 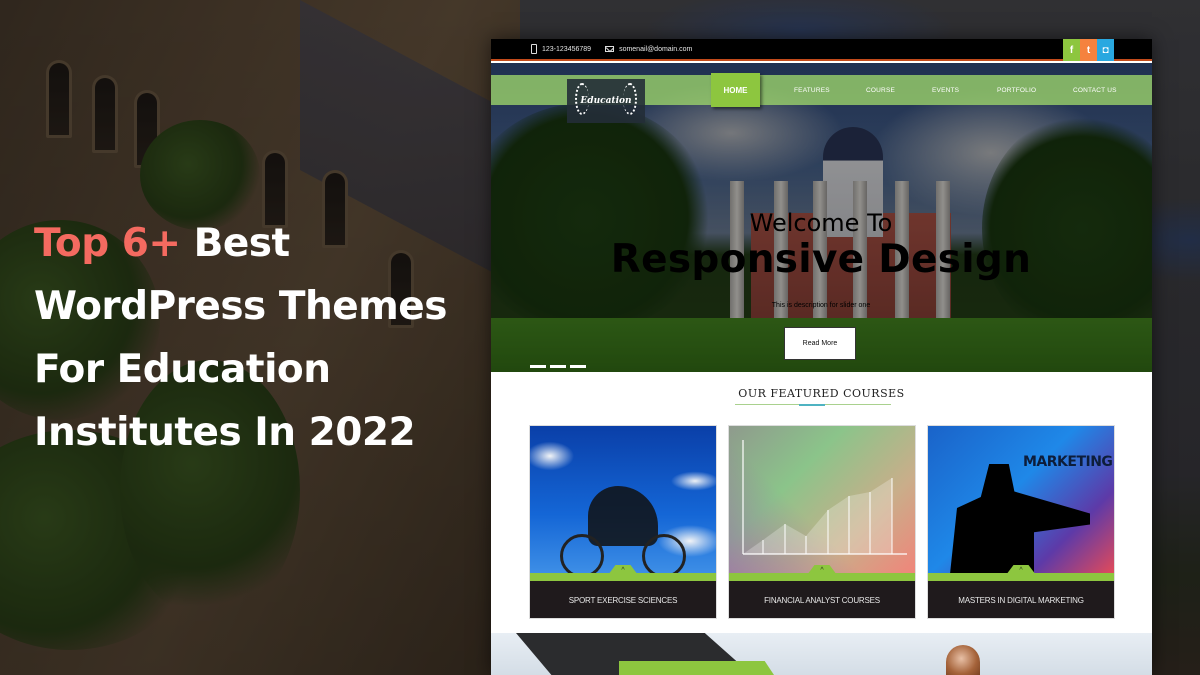 What do you see at coordinates (182, 369) in the screenshot?
I see `headline-line3: For Education` at bounding box center [182, 369].